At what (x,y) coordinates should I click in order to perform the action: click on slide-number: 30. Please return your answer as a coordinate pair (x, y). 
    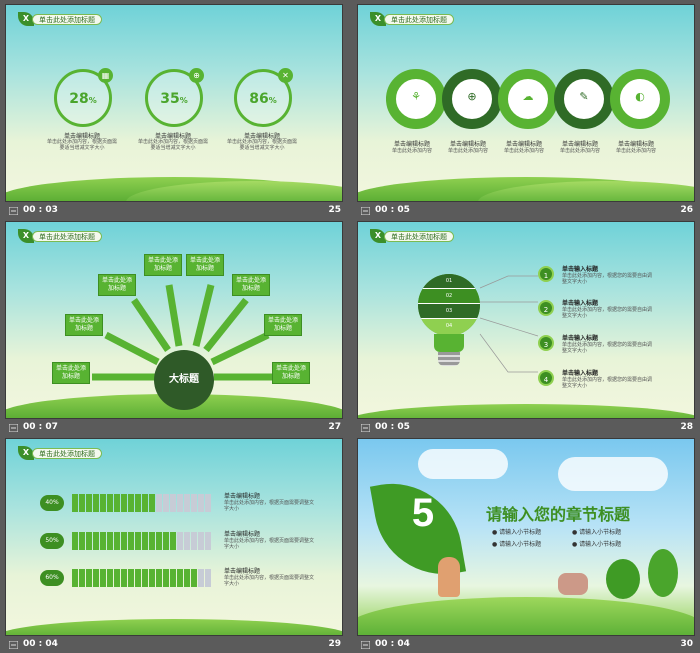
    Looking at the image, I should click on (686, 644).